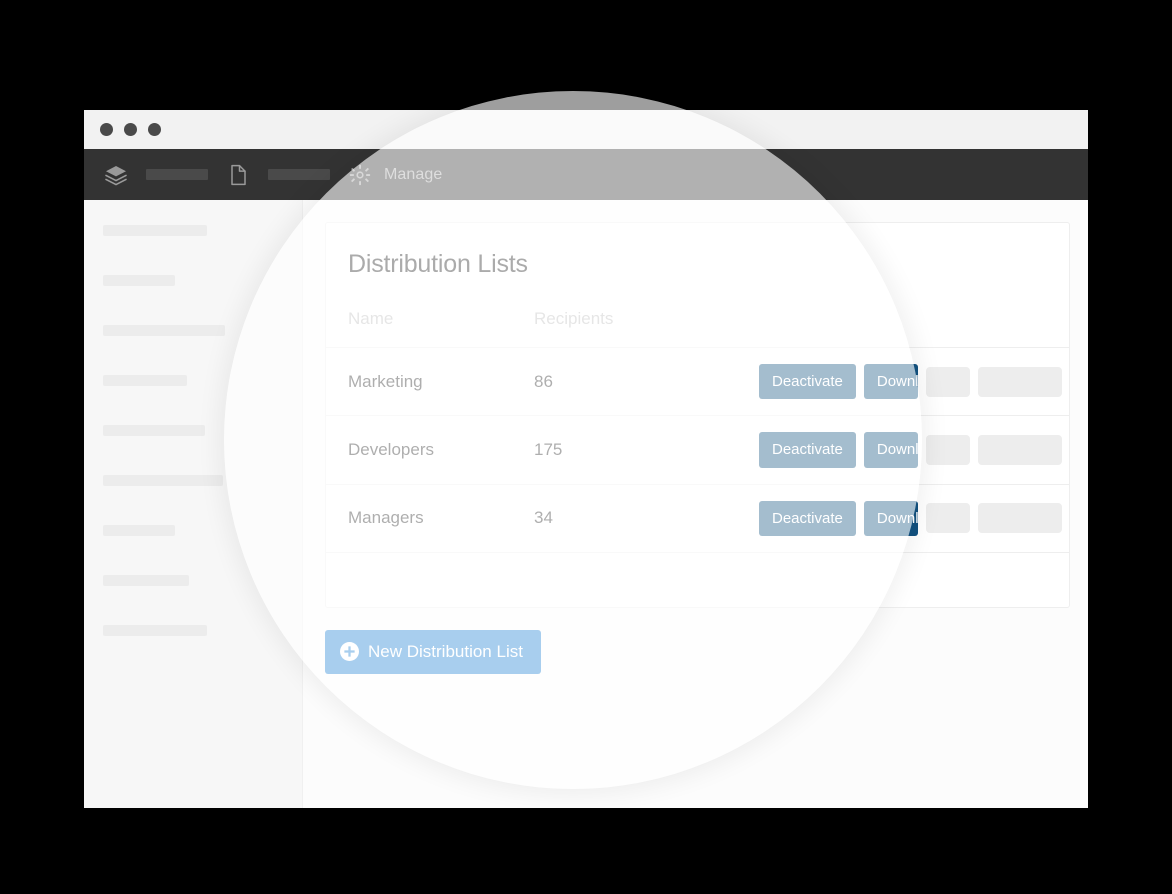 The height and width of the screenshot is (894, 1172). Describe the element at coordinates (586, 129) in the screenshot. I see `window-titlebar` at that location.